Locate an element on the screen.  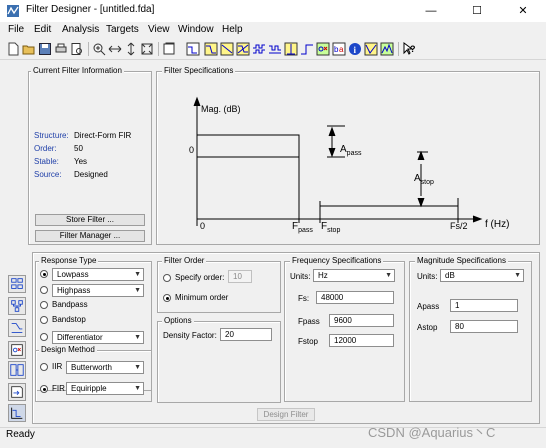
filter-specs-icon is located at coordinates (193, 49).